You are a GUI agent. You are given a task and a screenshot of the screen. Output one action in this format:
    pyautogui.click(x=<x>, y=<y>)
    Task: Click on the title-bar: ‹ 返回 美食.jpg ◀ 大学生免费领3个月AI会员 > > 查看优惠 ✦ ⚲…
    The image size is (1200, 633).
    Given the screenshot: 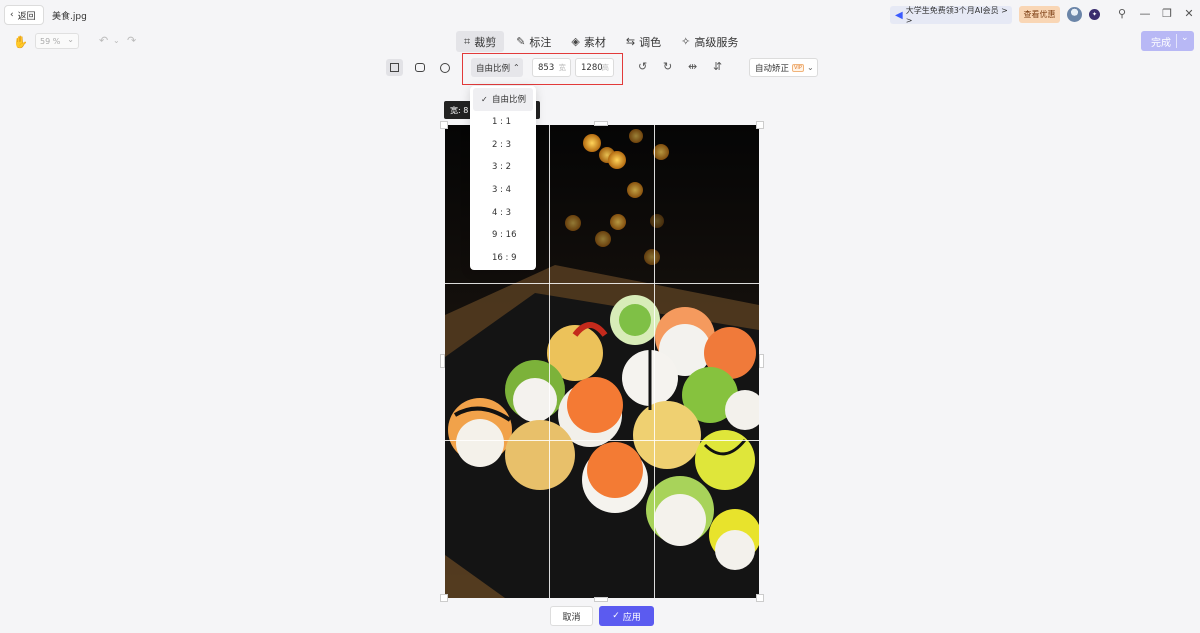 What is the action you would take?
    pyautogui.click(x=600, y=15)
    